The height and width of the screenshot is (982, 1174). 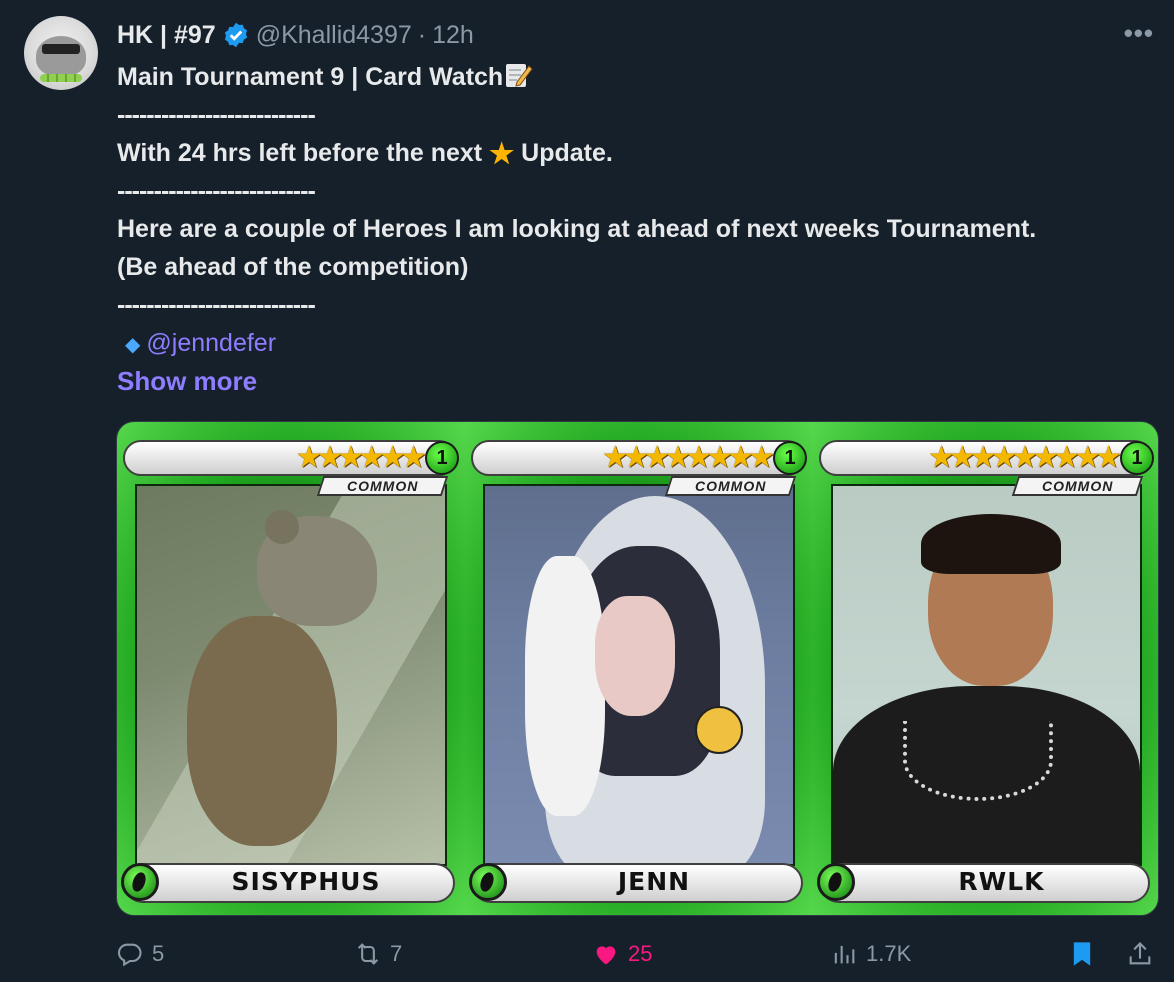 I want to click on bookmark-icon, so click(x=1082, y=954).